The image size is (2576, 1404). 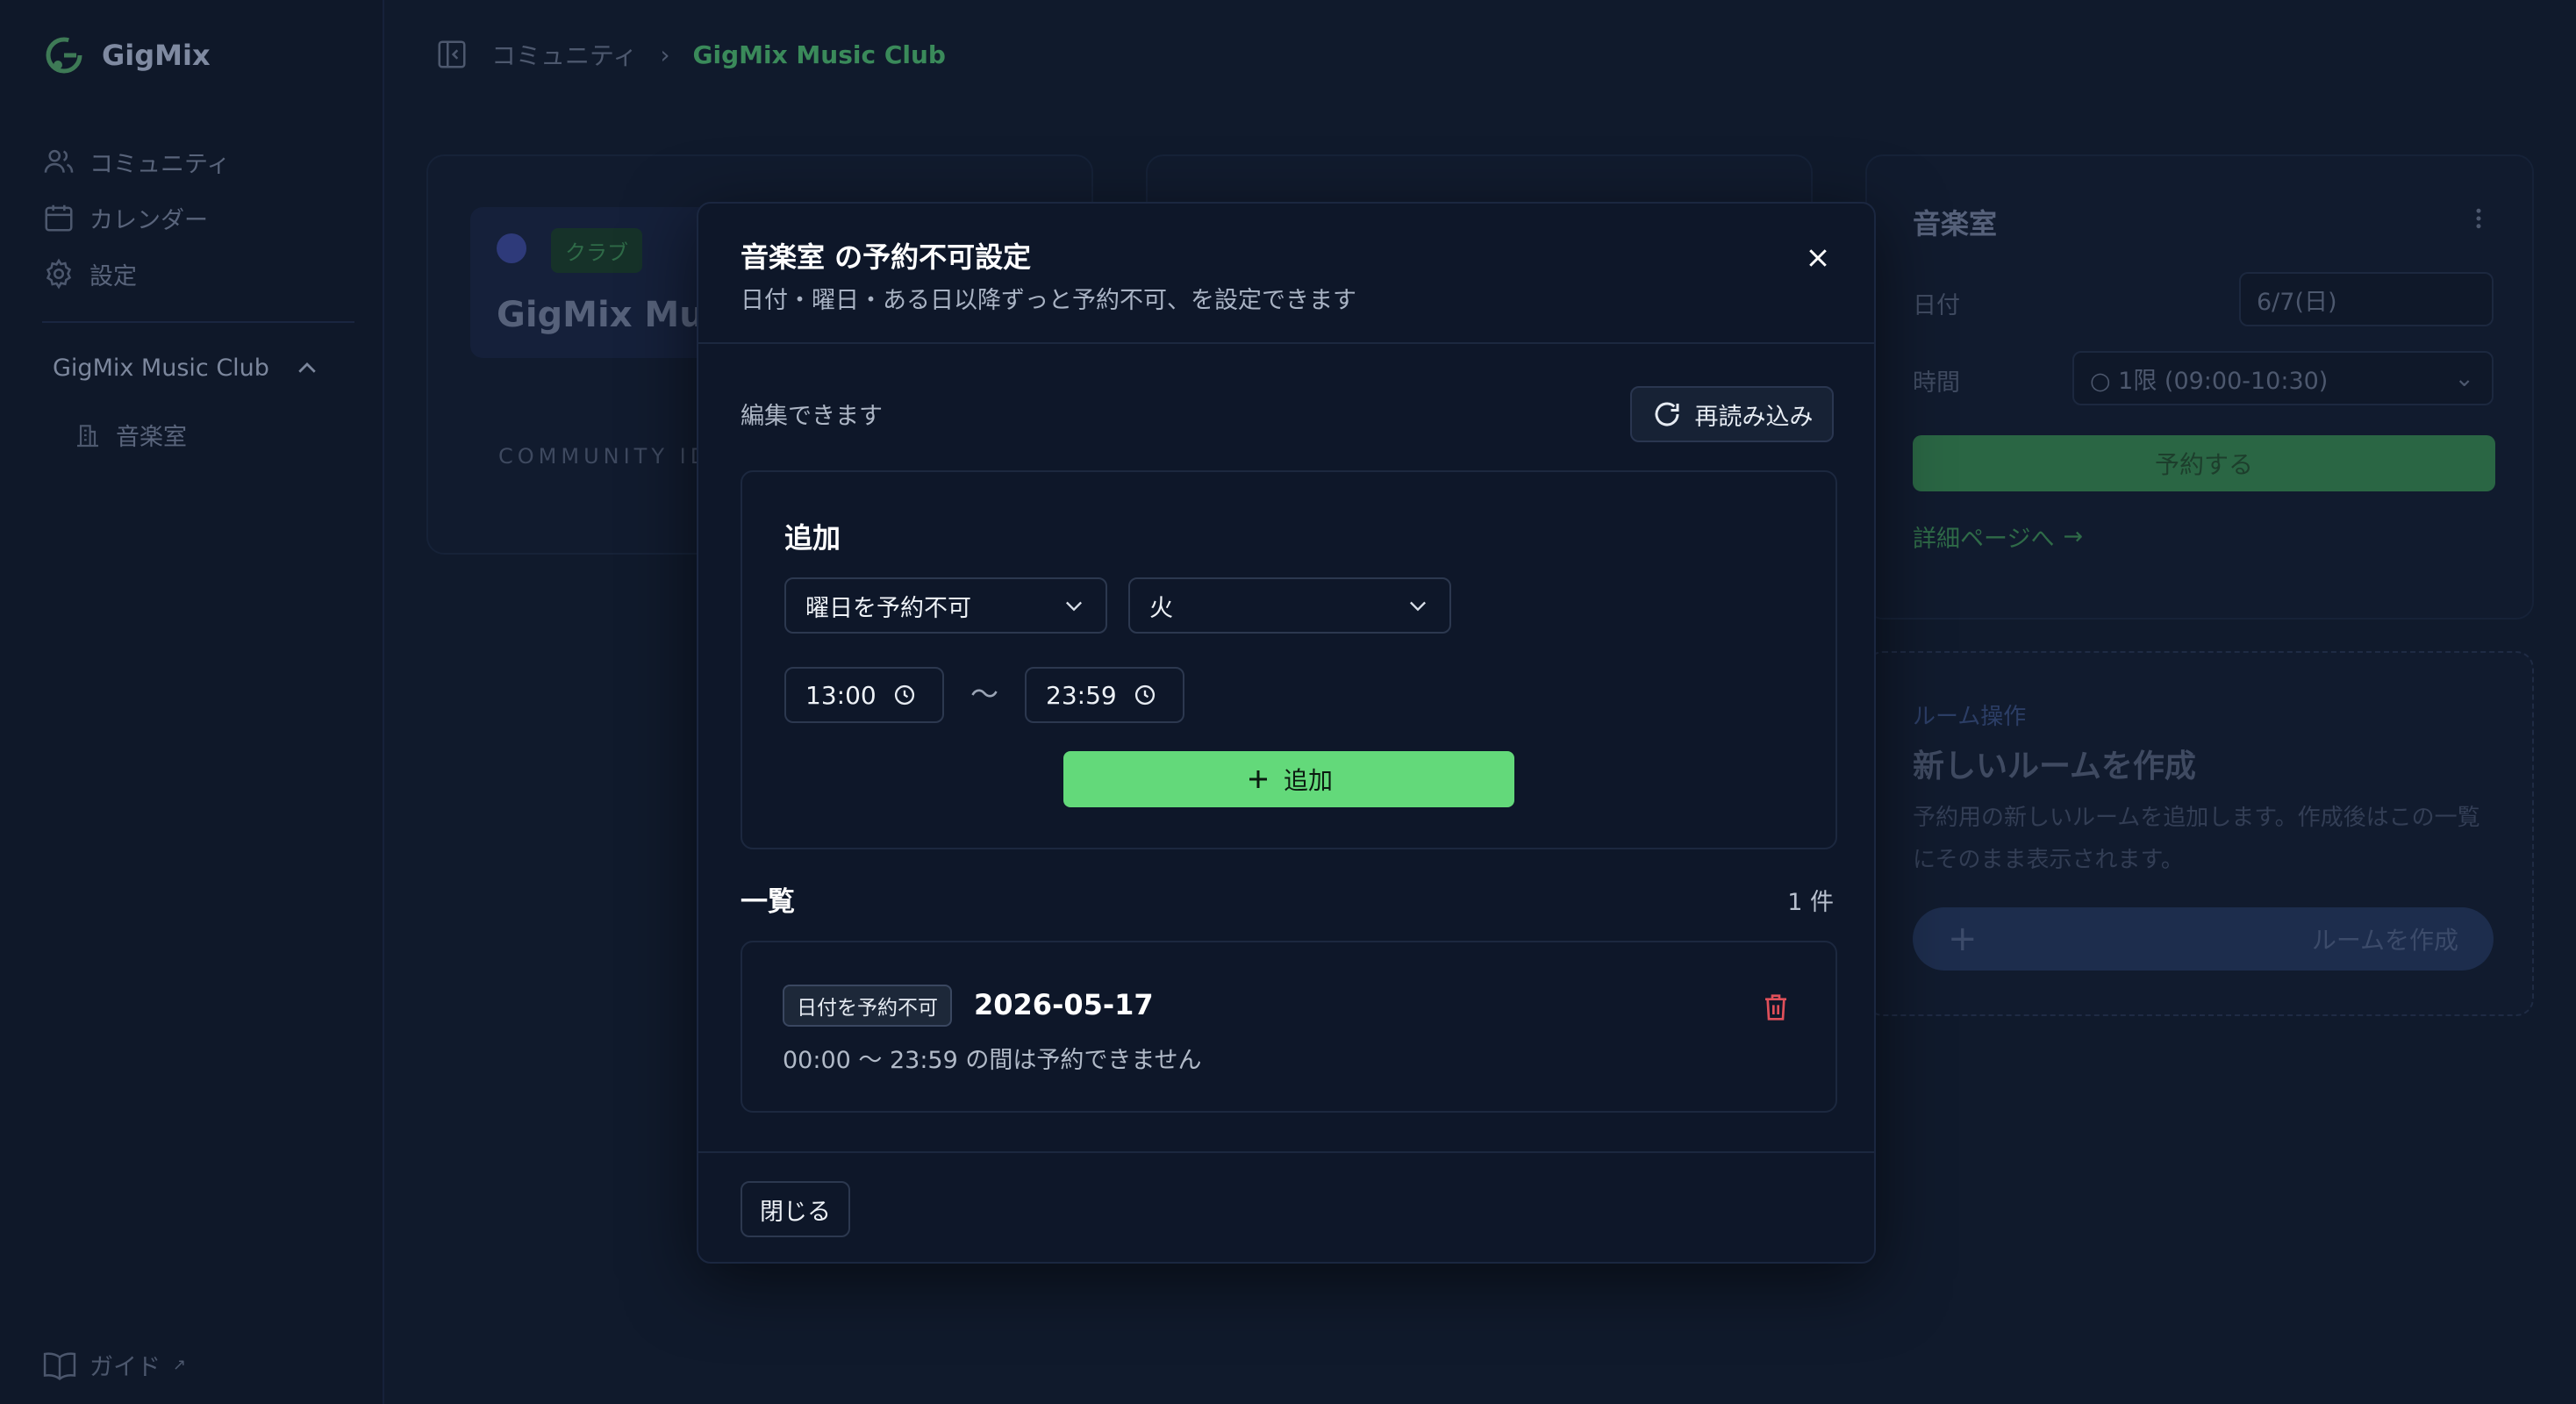 I want to click on club-tag: クラブ, so click(x=596, y=250).